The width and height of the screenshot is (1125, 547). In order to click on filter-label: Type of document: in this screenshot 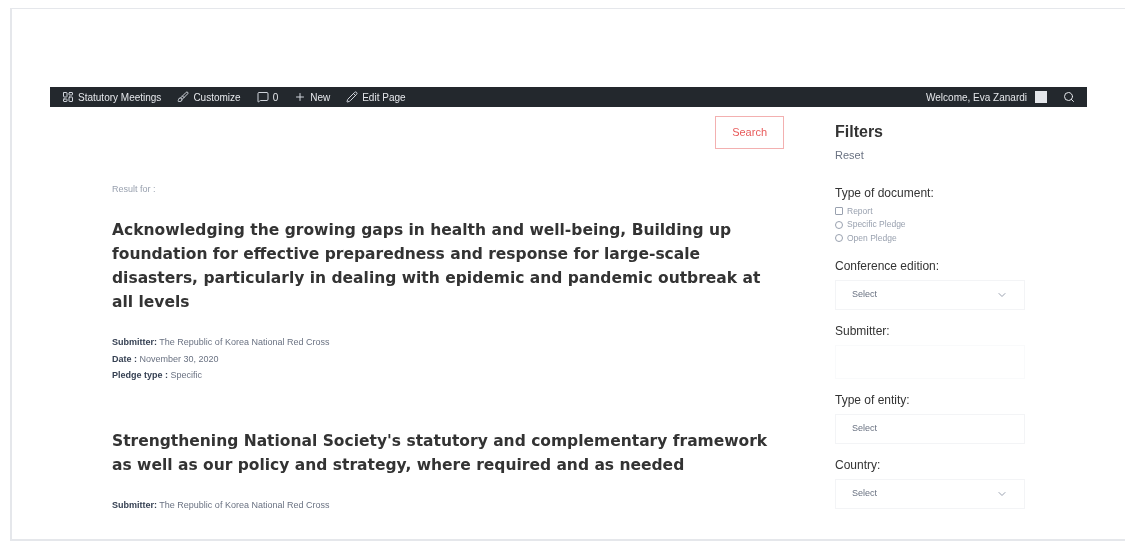, I will do `click(885, 193)`.